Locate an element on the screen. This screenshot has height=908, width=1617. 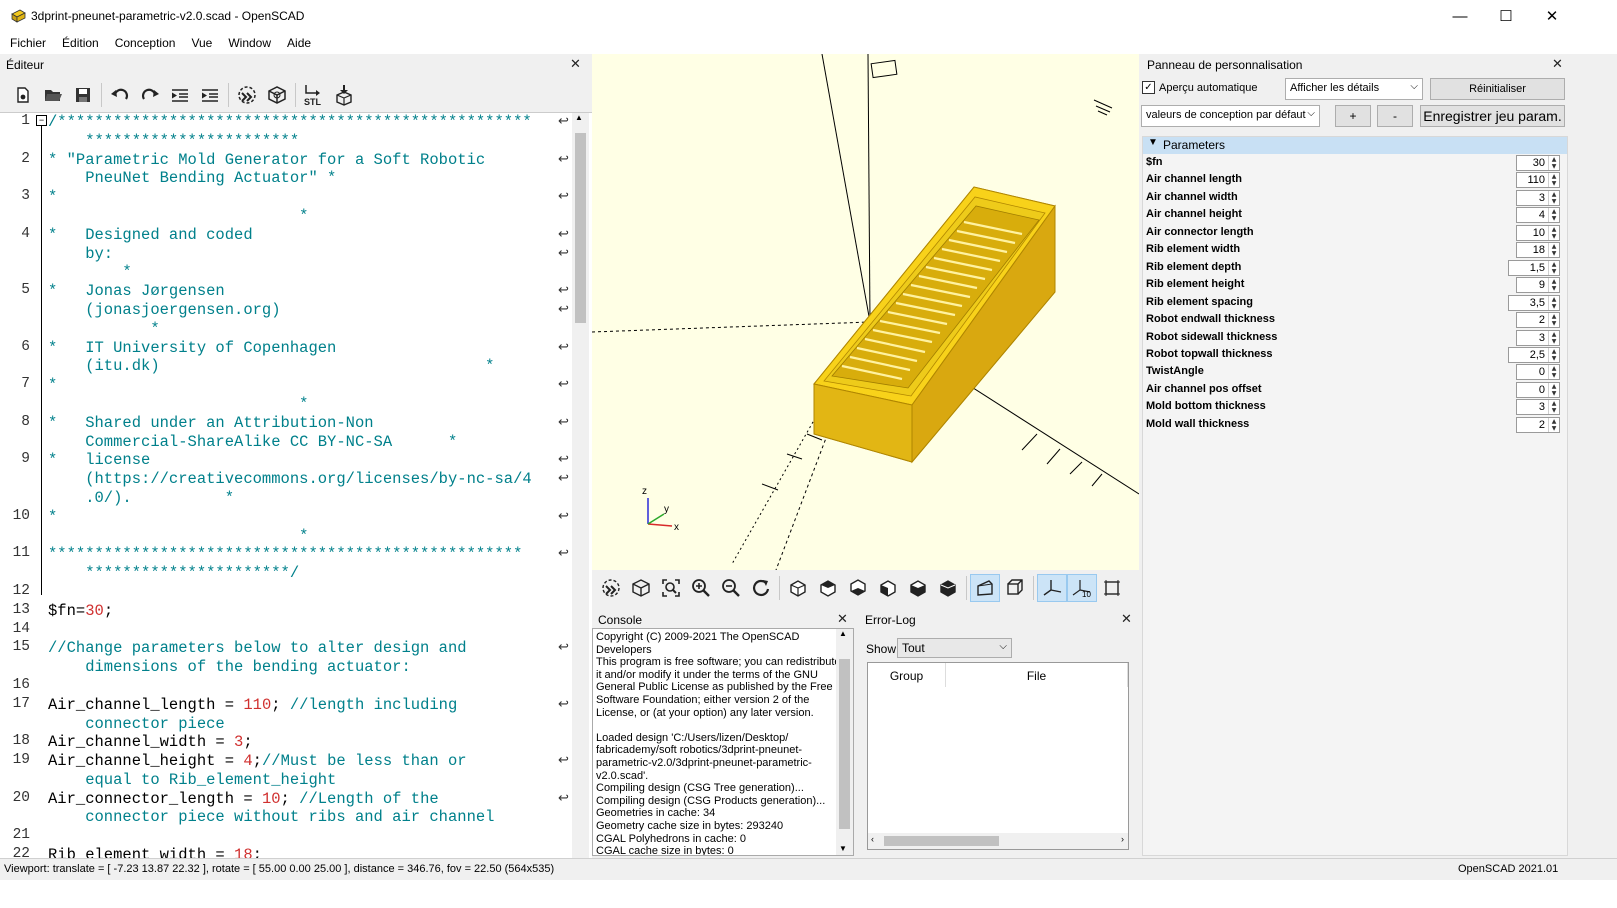
code-line: 12 is located at coordinates (286, 592).